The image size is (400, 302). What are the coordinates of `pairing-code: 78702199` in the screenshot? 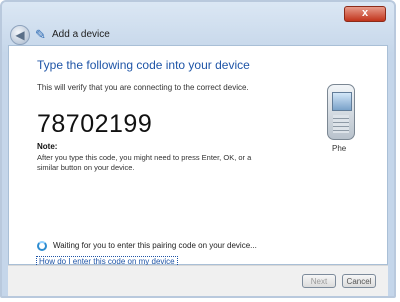 It's located at (95, 124).